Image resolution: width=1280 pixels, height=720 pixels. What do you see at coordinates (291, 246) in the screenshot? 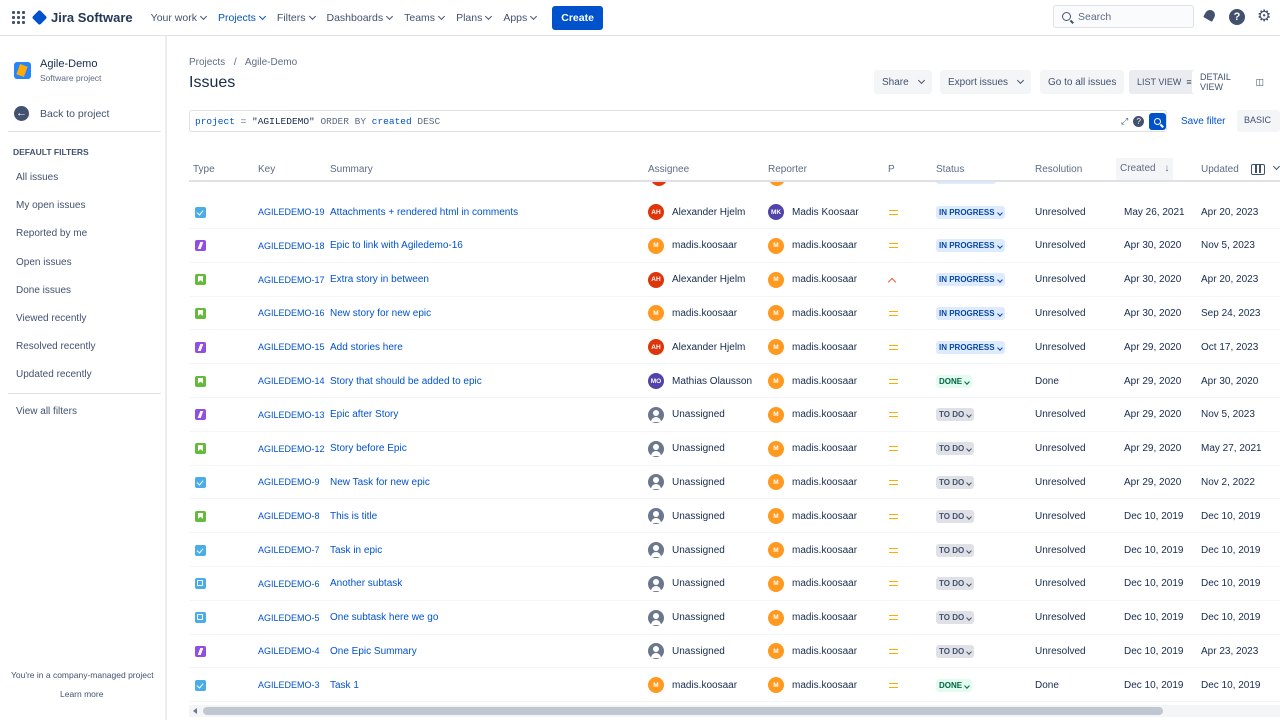
I see `issue-key-link: AGILEDEMO-18` at bounding box center [291, 246].